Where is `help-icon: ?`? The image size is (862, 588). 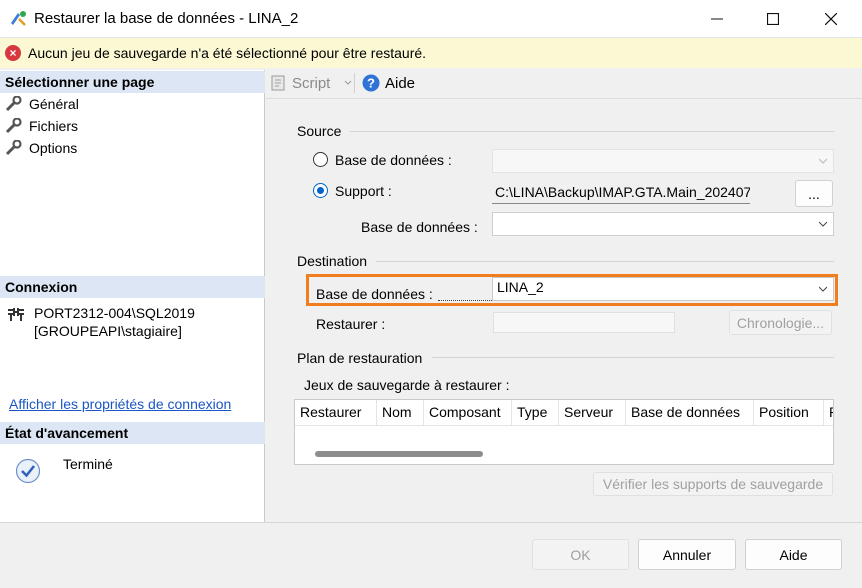 help-icon: ? is located at coordinates (371, 83).